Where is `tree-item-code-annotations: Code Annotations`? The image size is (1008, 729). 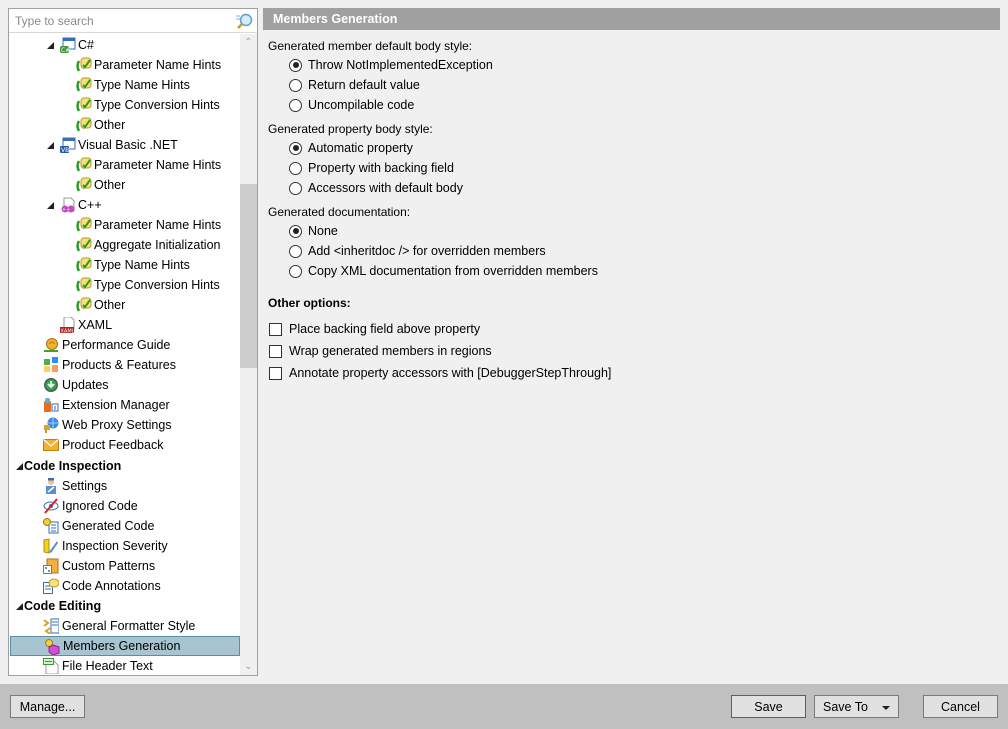
tree-item-code-annotations: Code Annotations is located at coordinates (124, 586).